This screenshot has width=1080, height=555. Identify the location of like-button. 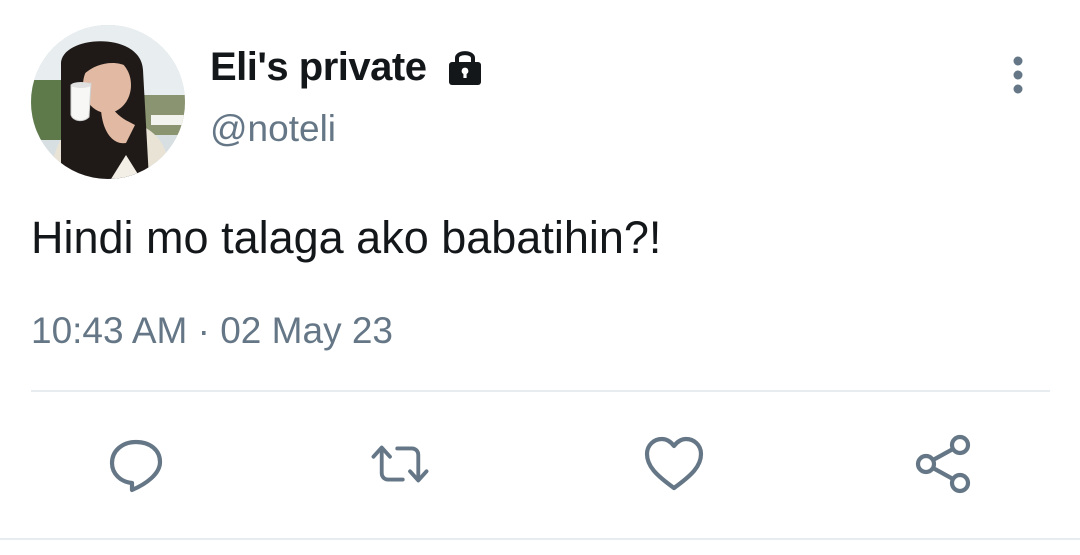
(674, 464).